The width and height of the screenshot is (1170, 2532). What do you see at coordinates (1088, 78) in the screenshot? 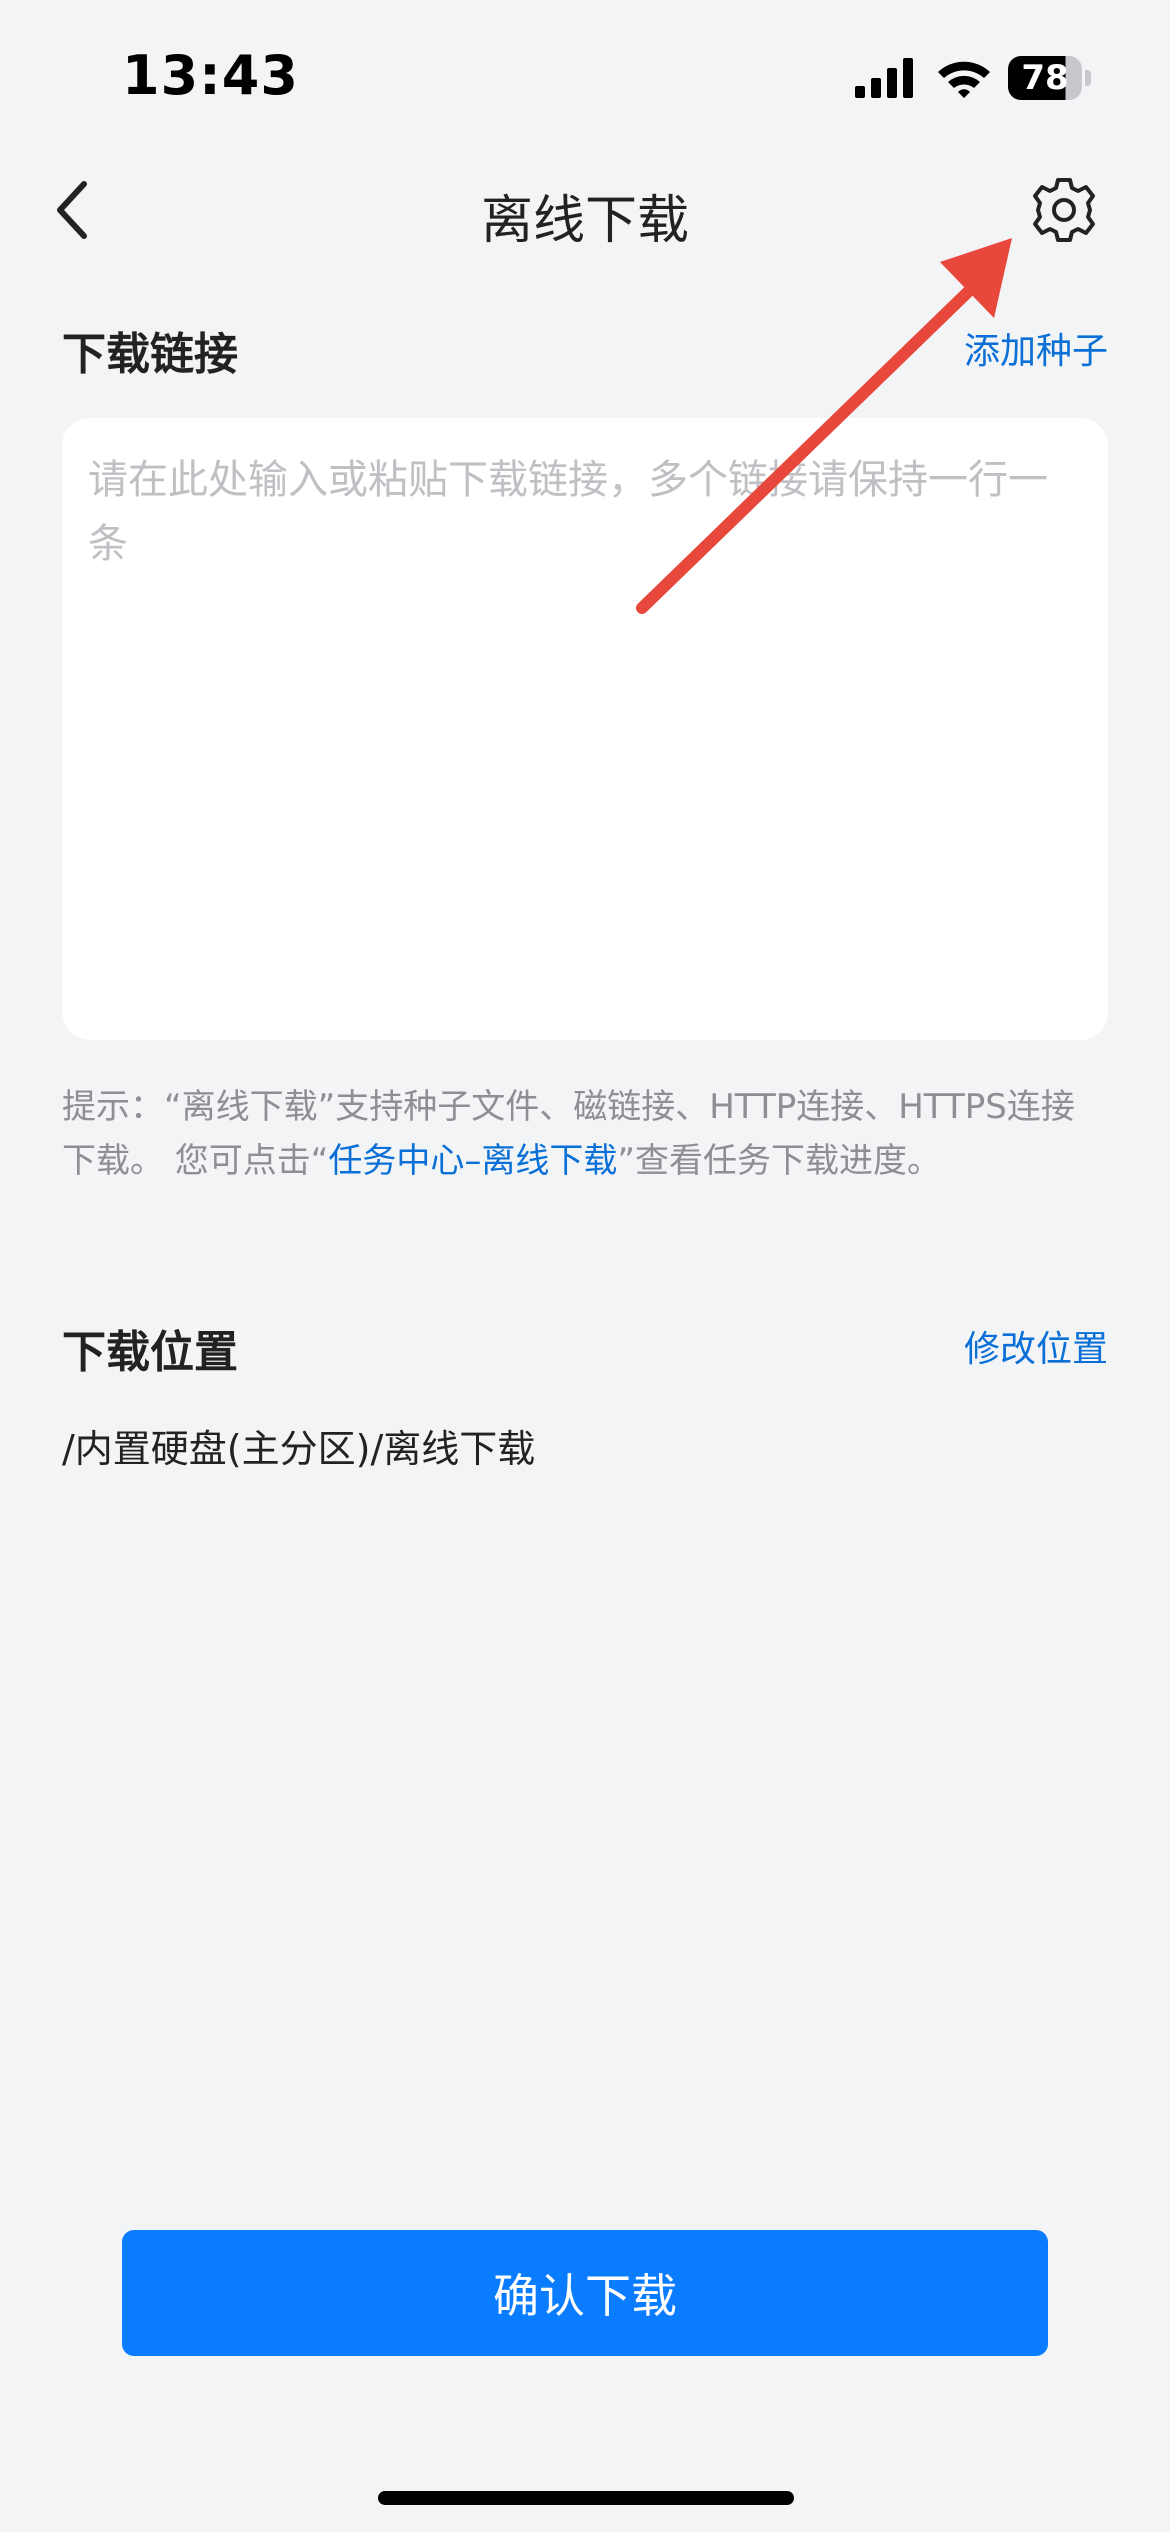
I see `battery-cap` at bounding box center [1088, 78].